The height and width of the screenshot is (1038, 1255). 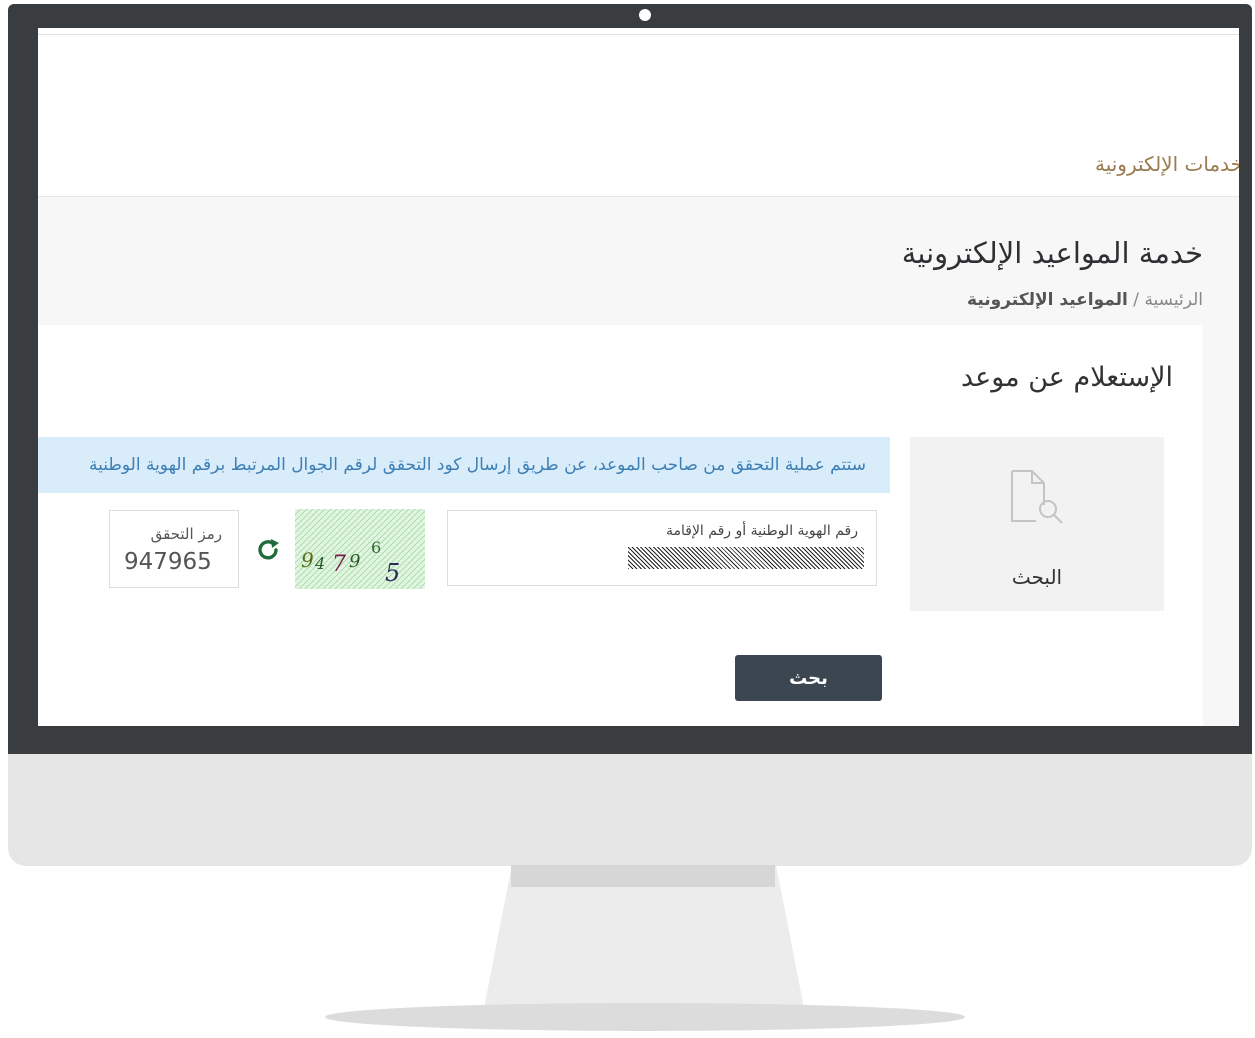 What do you see at coordinates (746, 558) in the screenshot?
I see `national-id-masked-value` at bounding box center [746, 558].